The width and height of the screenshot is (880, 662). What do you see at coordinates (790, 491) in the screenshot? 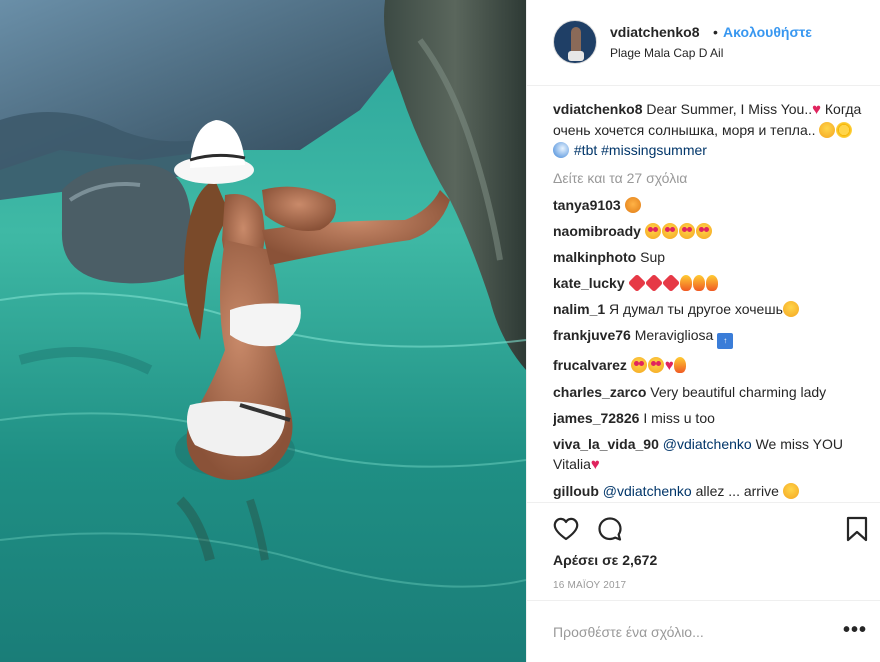
I see `grinning-sweat-face-emoji-icon` at bounding box center [790, 491].